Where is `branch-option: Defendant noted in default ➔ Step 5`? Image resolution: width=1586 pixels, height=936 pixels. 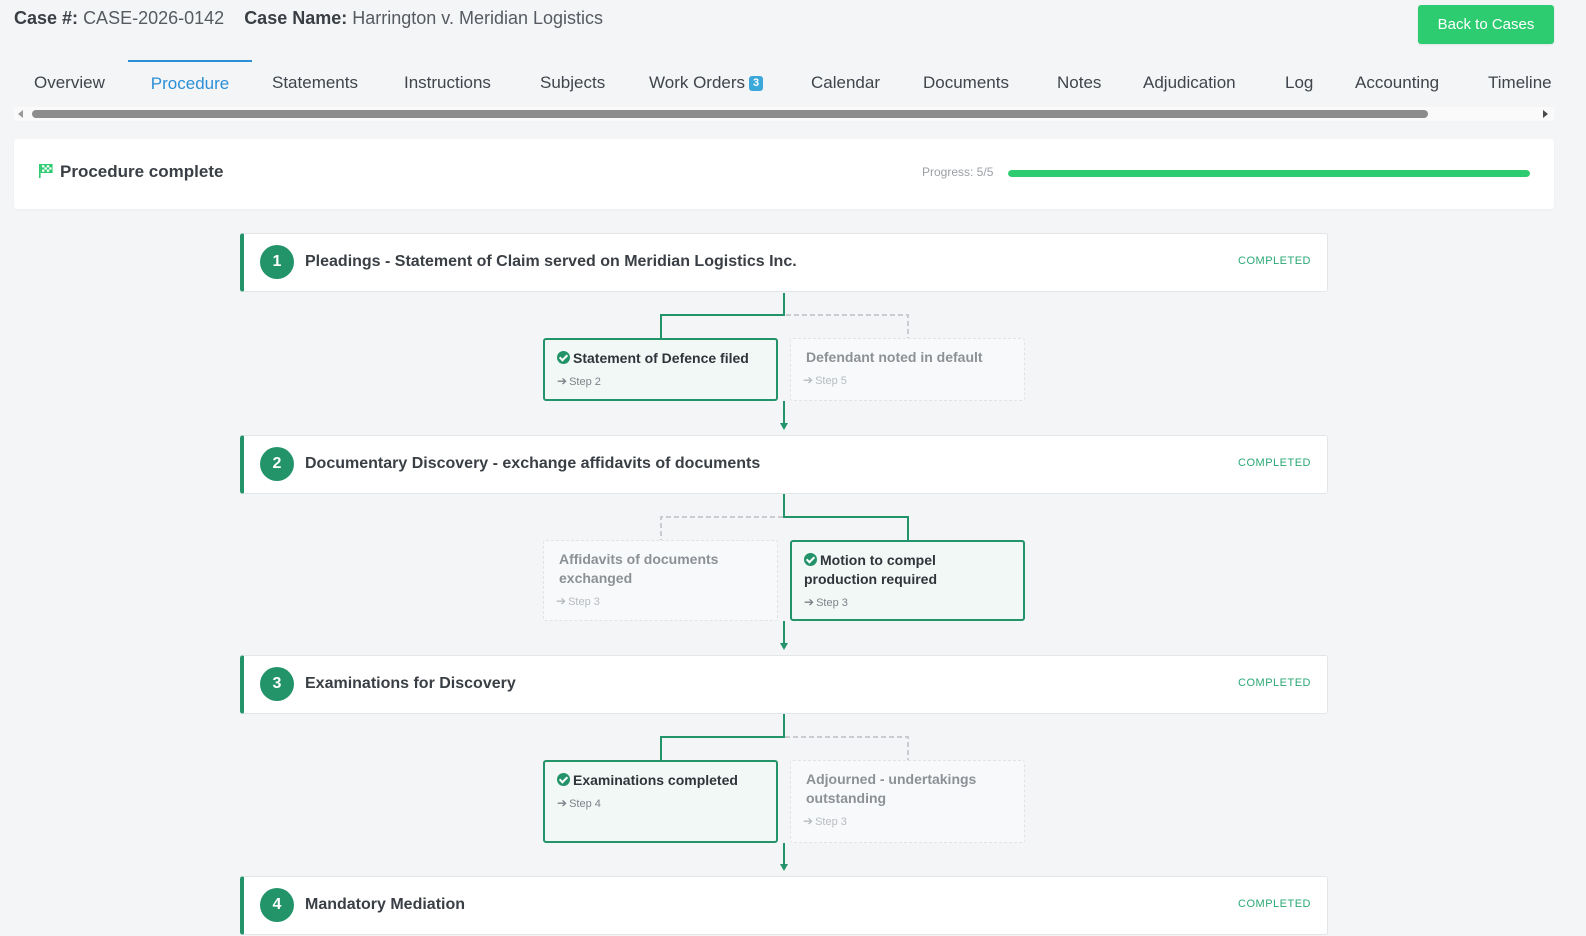 branch-option: Defendant noted in default ➔ Step 5 is located at coordinates (907, 369).